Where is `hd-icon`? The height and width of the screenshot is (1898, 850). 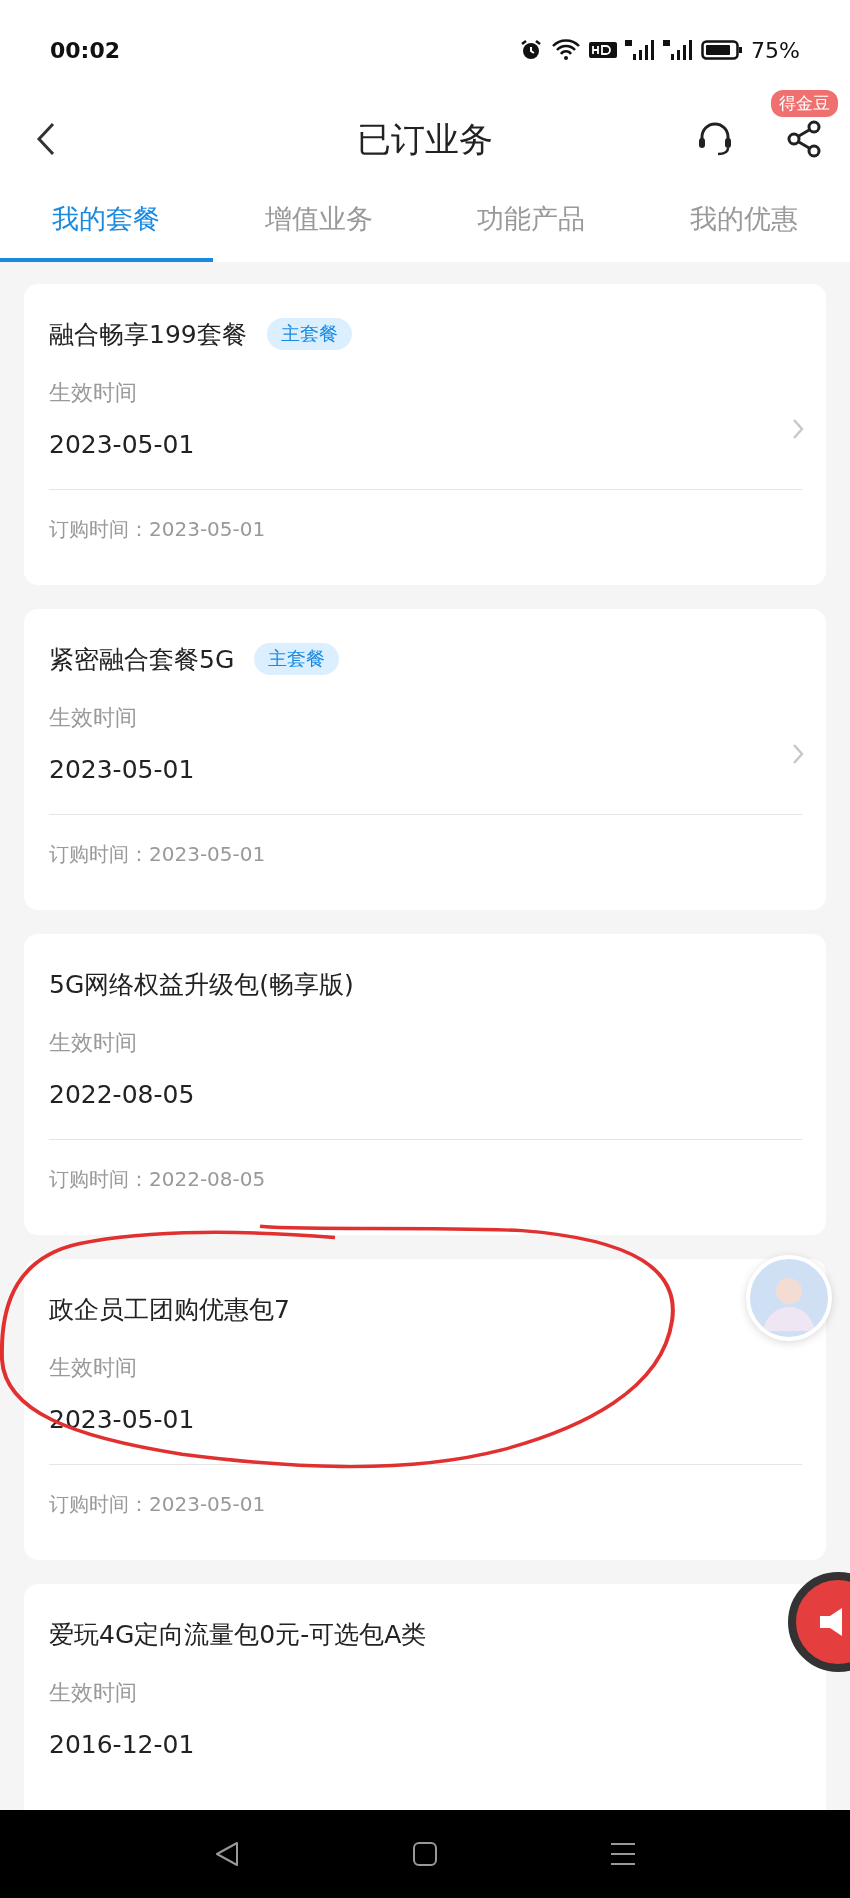
hd-icon is located at coordinates (603, 50).